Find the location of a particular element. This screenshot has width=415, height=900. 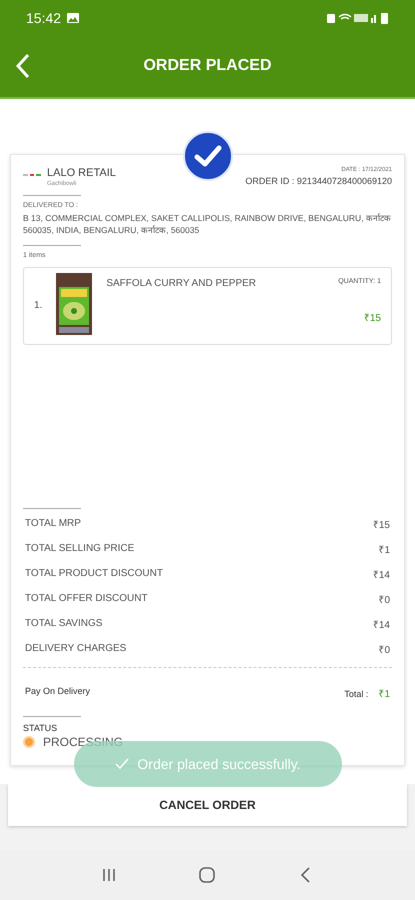

total-value: ₹15 is located at coordinates (381, 524).